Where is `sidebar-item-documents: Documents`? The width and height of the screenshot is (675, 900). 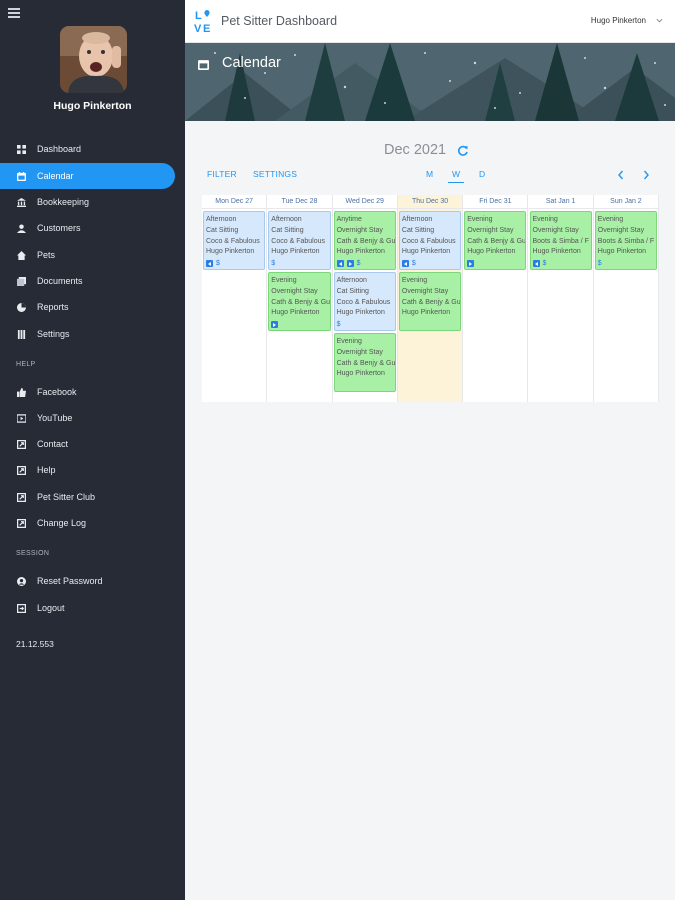 sidebar-item-documents: Documents is located at coordinates (87, 281).